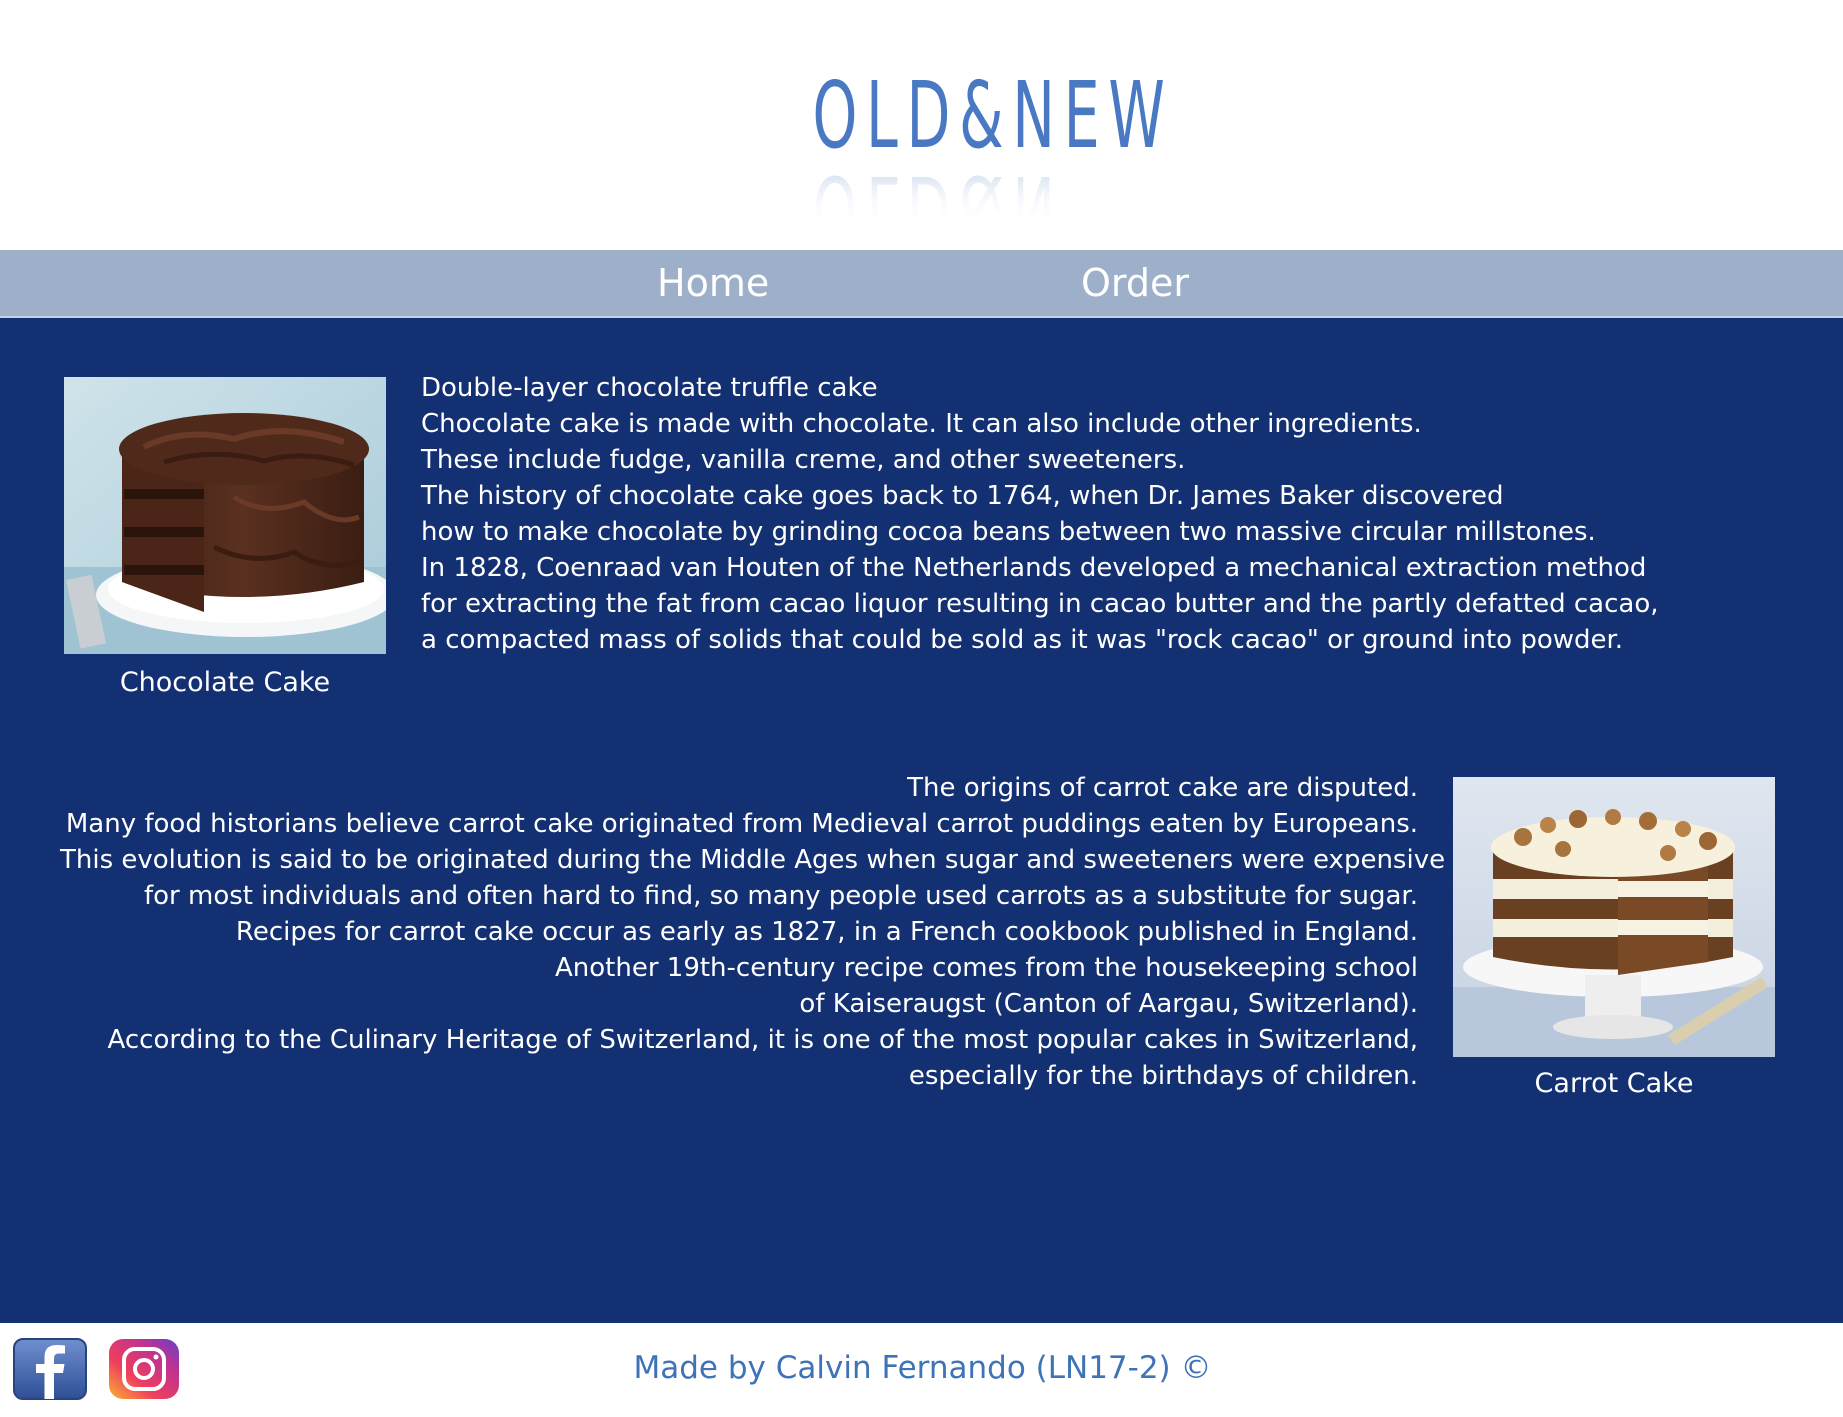  What do you see at coordinates (225, 682) in the screenshot?
I see `chocolate-cake-caption: Chocolate Cake` at bounding box center [225, 682].